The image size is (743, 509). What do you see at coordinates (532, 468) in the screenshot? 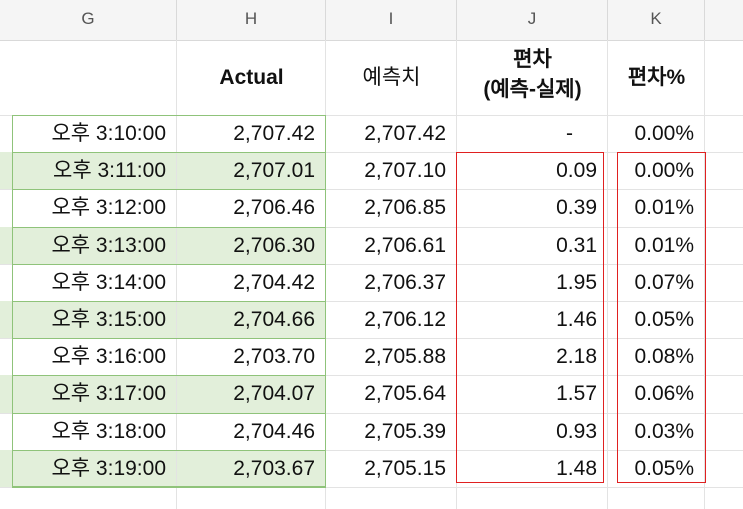
I see `cell-deviation: 1.48` at bounding box center [532, 468].